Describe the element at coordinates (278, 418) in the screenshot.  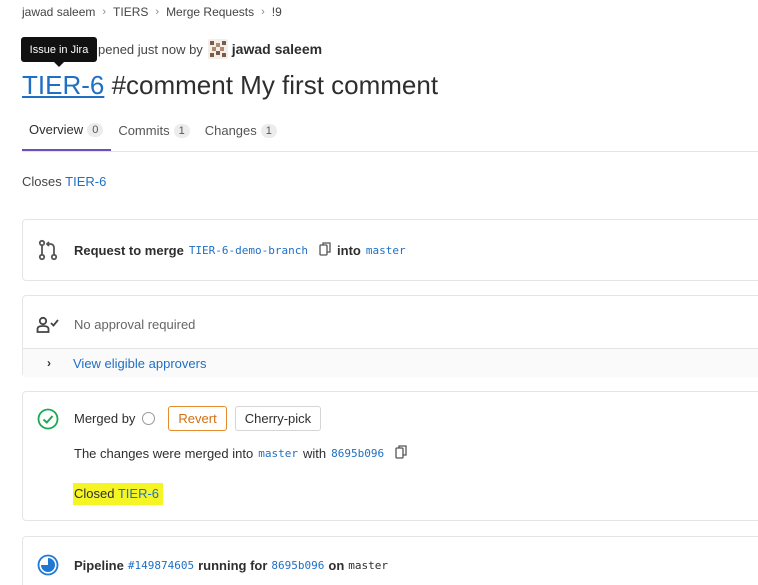
I see `cherry-pick-button: Cherry-pick` at that location.